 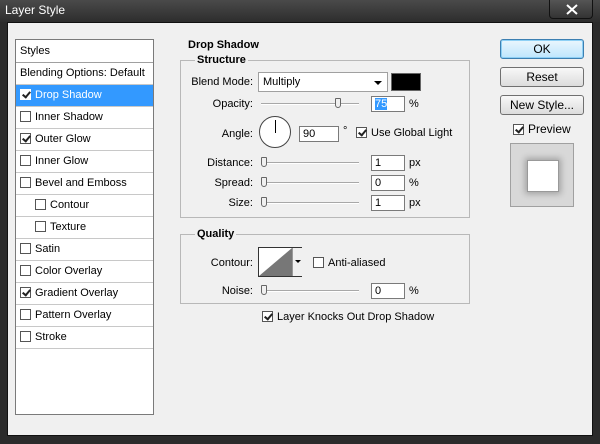 I want to click on distance-unit: px, so click(x=415, y=163).